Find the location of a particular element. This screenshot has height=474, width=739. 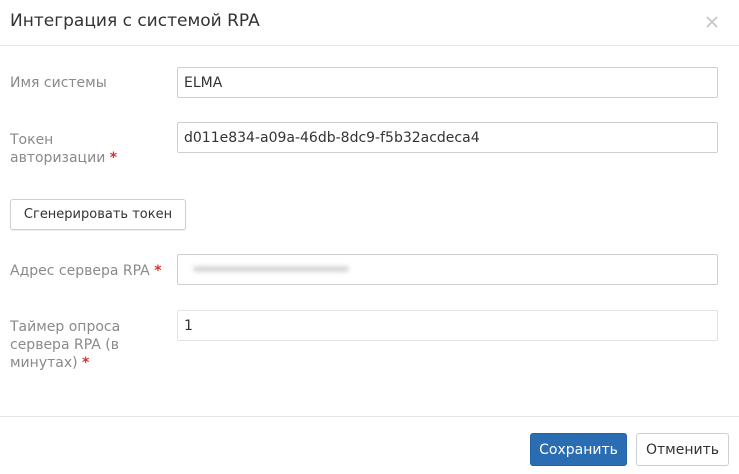

poll-timer-label-line2: сервера RPA (в is located at coordinates (64, 345).